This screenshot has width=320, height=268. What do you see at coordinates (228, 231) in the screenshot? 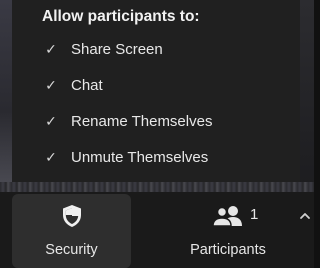
I see `participants-button: Participants` at bounding box center [228, 231].